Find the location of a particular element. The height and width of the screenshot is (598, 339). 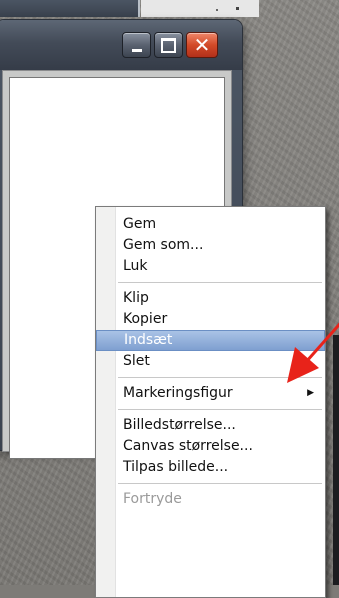

menu-item: Klip is located at coordinates (210, 298).